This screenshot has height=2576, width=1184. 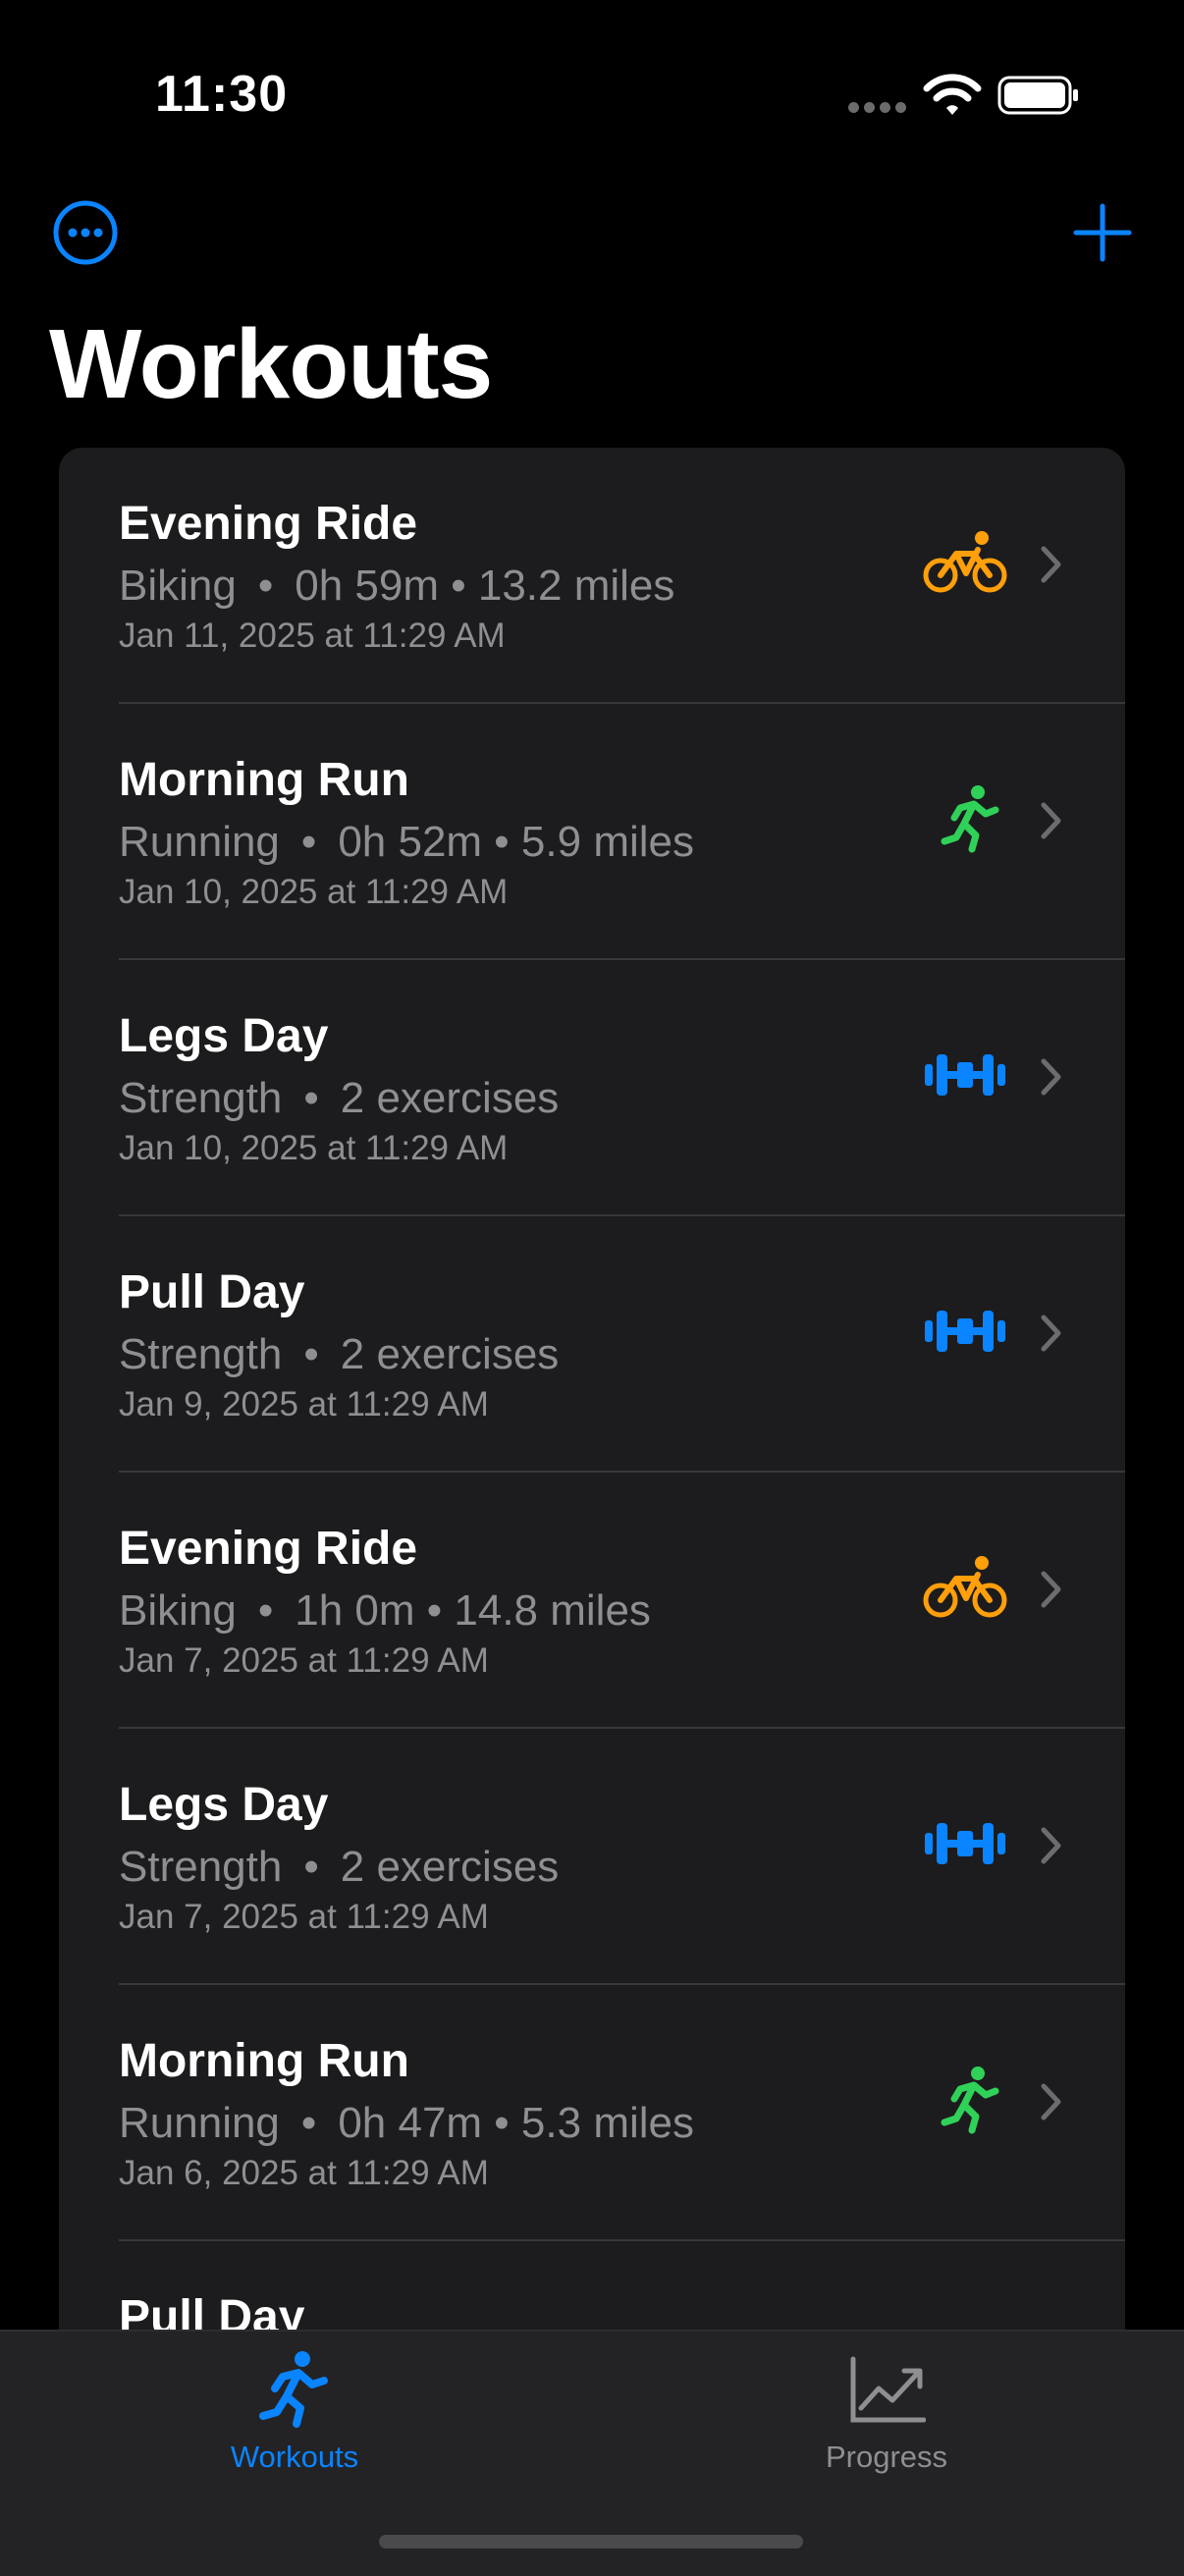 What do you see at coordinates (271, 364) in the screenshot?
I see `page-title: Workouts` at bounding box center [271, 364].